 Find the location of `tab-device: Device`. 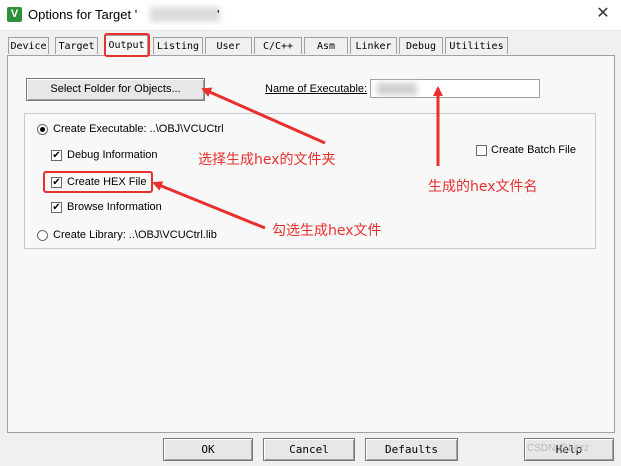

tab-device: Device is located at coordinates (28, 45).